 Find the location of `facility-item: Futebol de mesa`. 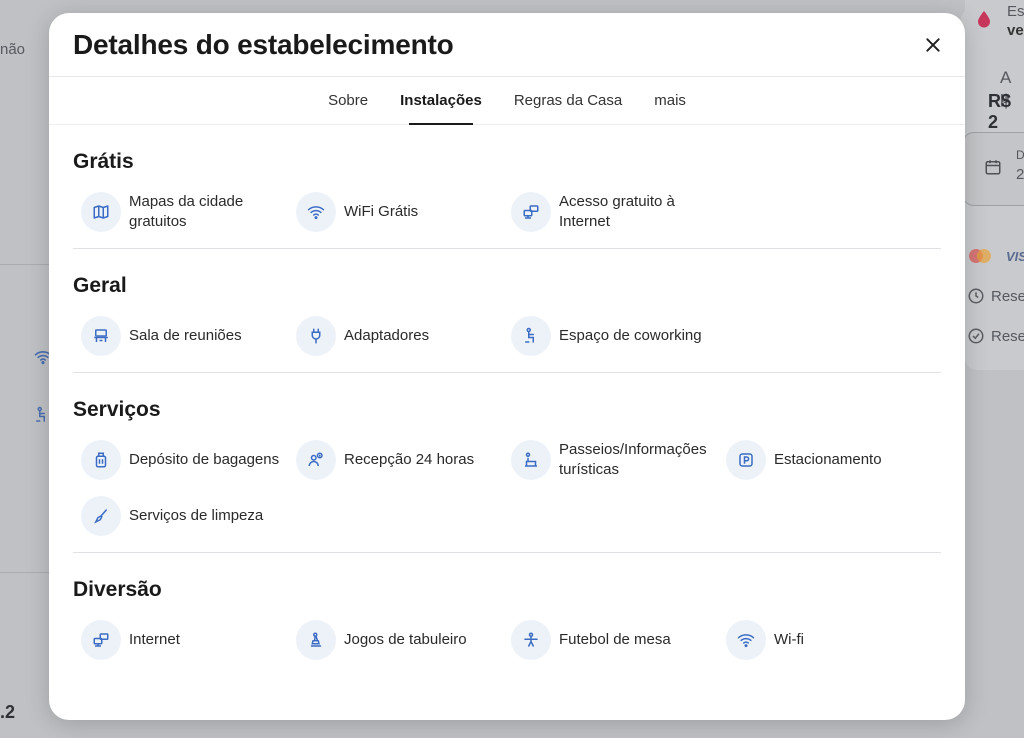

facility-item: Futebol de mesa is located at coordinates (610, 640).